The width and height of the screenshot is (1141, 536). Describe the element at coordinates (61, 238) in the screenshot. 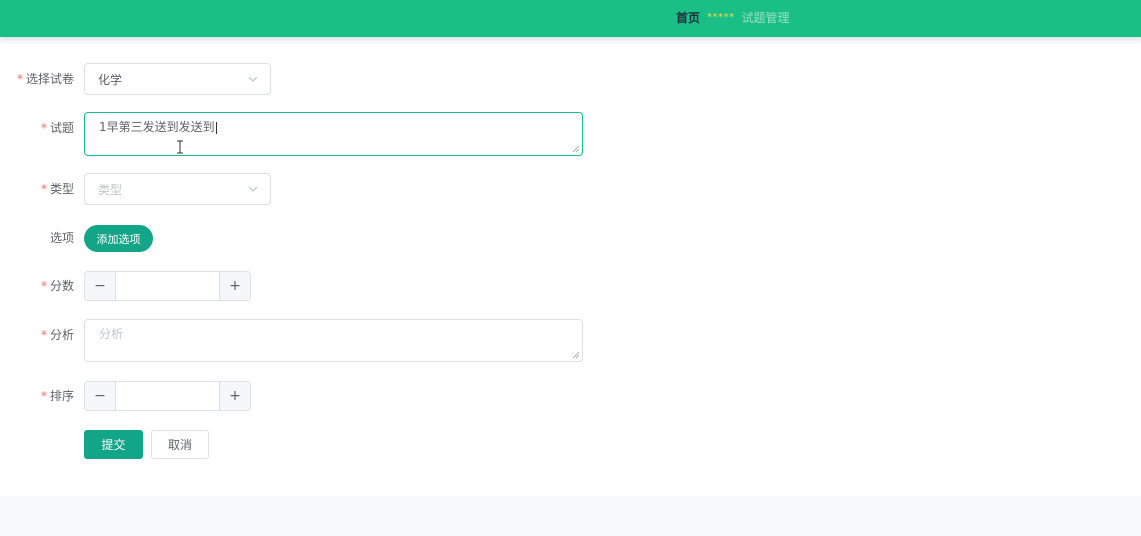

I see `options-label: 选项` at that location.